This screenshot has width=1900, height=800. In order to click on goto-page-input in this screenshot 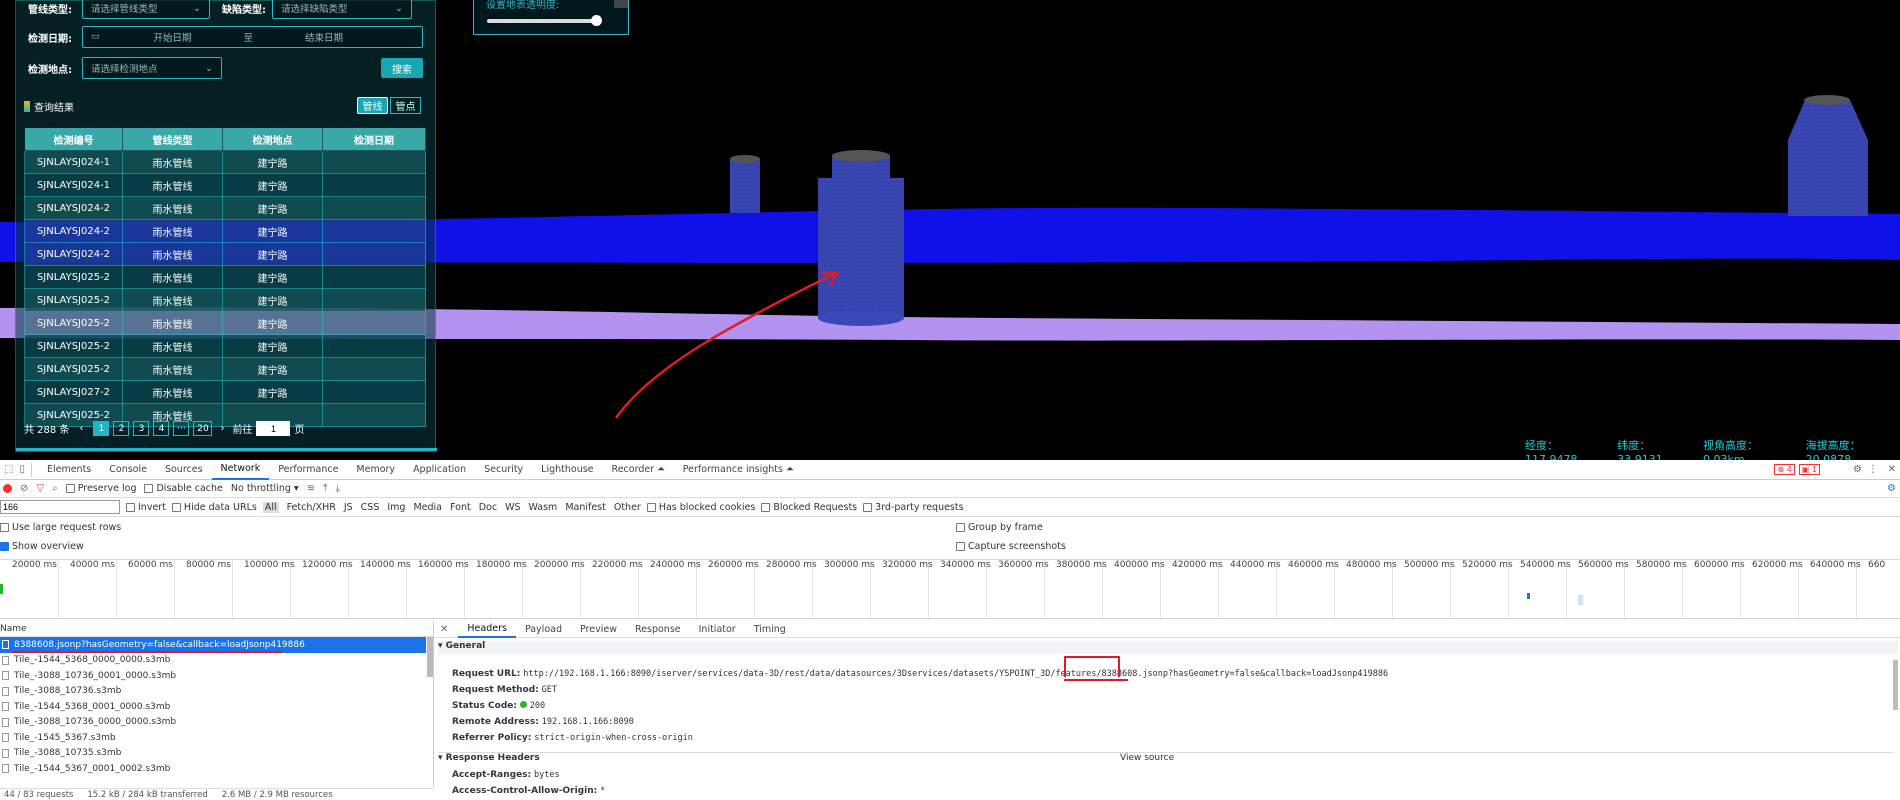, I will do `click(273, 428)`.